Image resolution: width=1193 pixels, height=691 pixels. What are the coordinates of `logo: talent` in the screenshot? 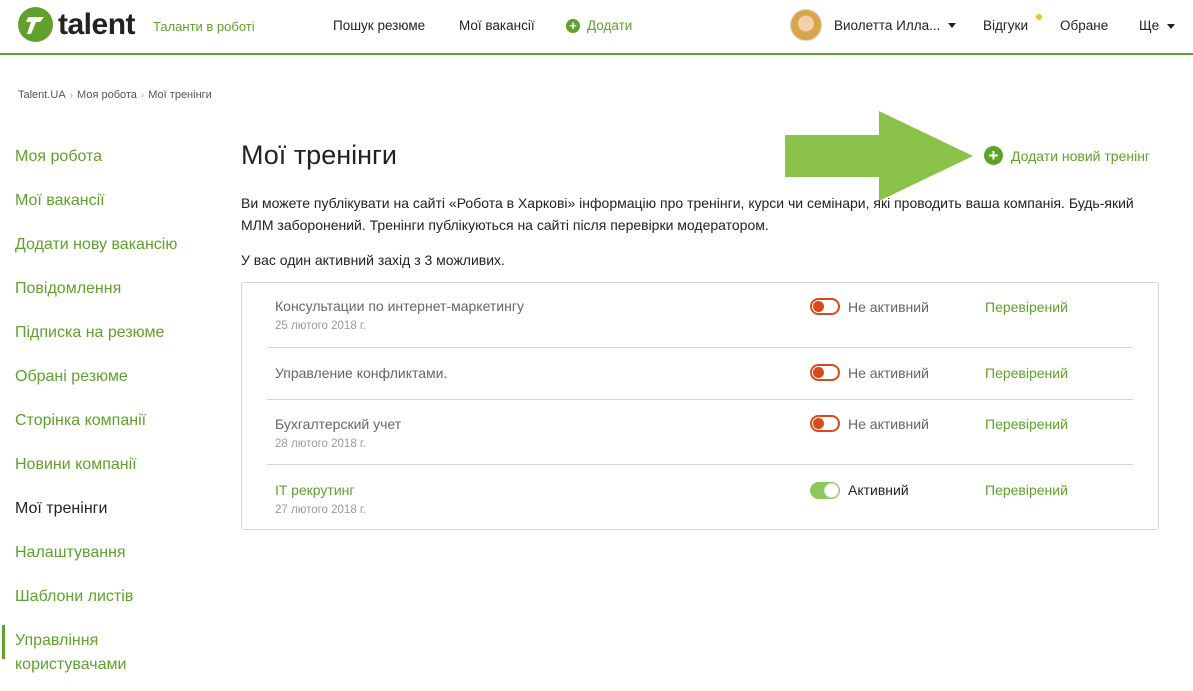 It's located at (77, 24).